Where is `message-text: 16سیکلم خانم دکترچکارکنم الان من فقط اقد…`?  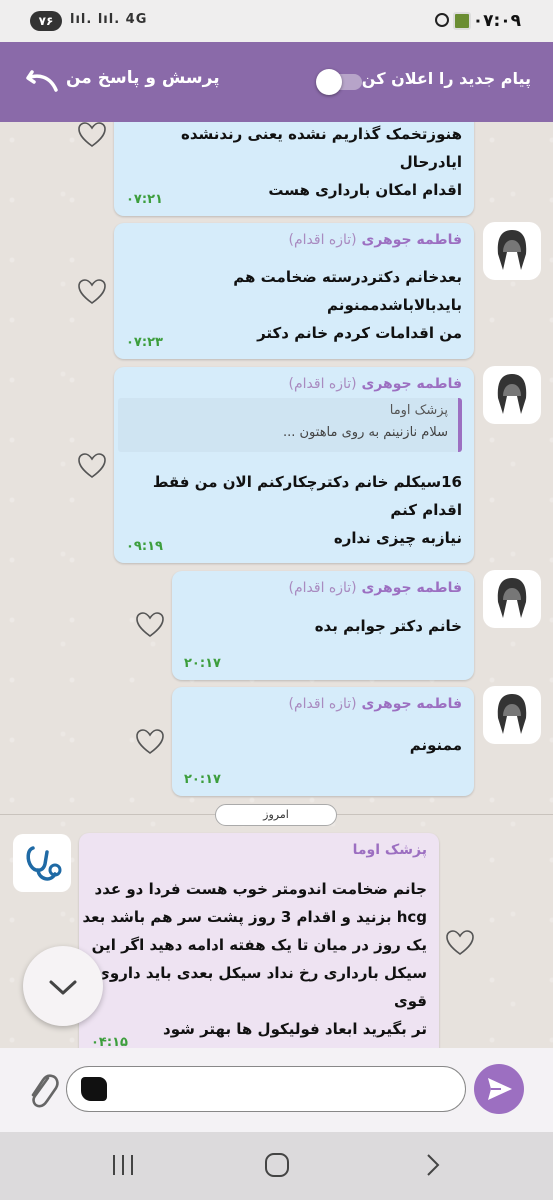
message-text: 16سیکلم خانم دکترچکارکنم الان من فقط اقد… is located at coordinates (307, 510).